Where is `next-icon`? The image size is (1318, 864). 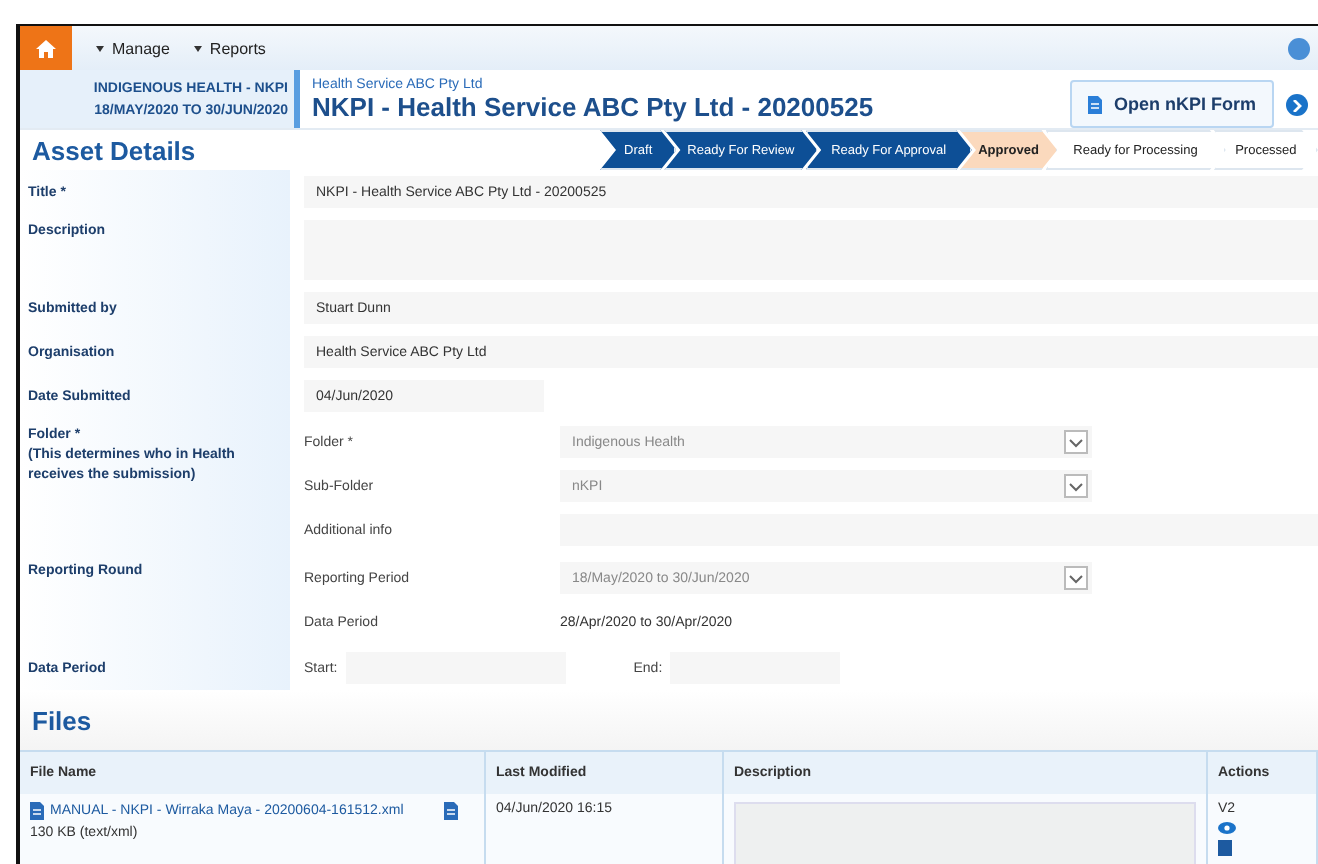
next-icon is located at coordinates (1297, 105).